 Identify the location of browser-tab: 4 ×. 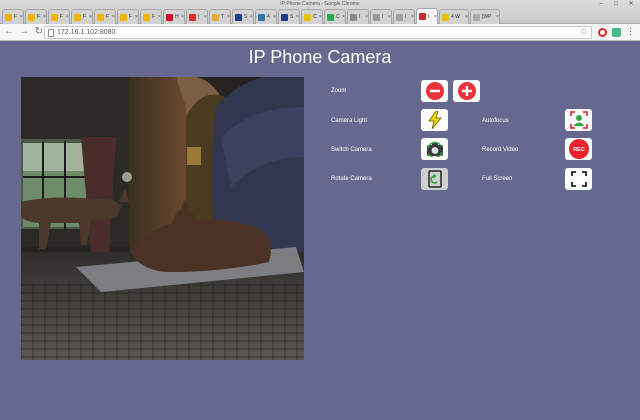
(266, 16).